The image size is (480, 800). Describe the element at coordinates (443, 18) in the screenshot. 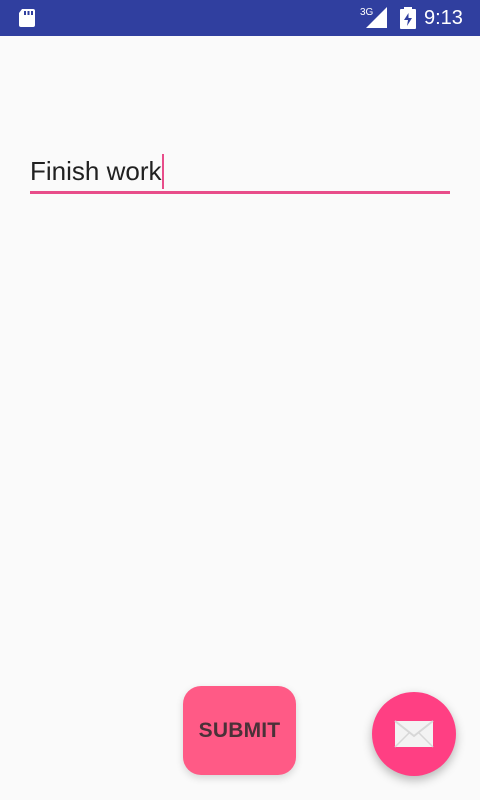

I see `clock: 9:13` at that location.